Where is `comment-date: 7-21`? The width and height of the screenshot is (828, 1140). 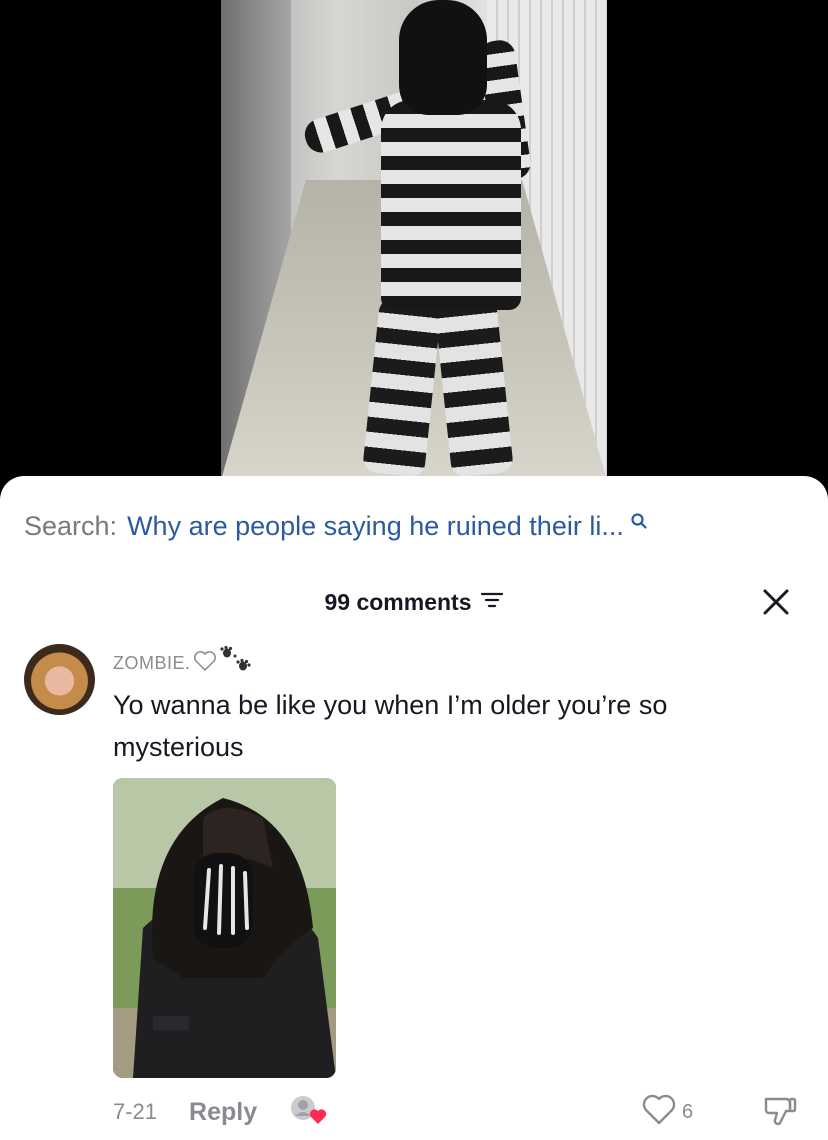
comment-date: 7-21 is located at coordinates (135, 1111).